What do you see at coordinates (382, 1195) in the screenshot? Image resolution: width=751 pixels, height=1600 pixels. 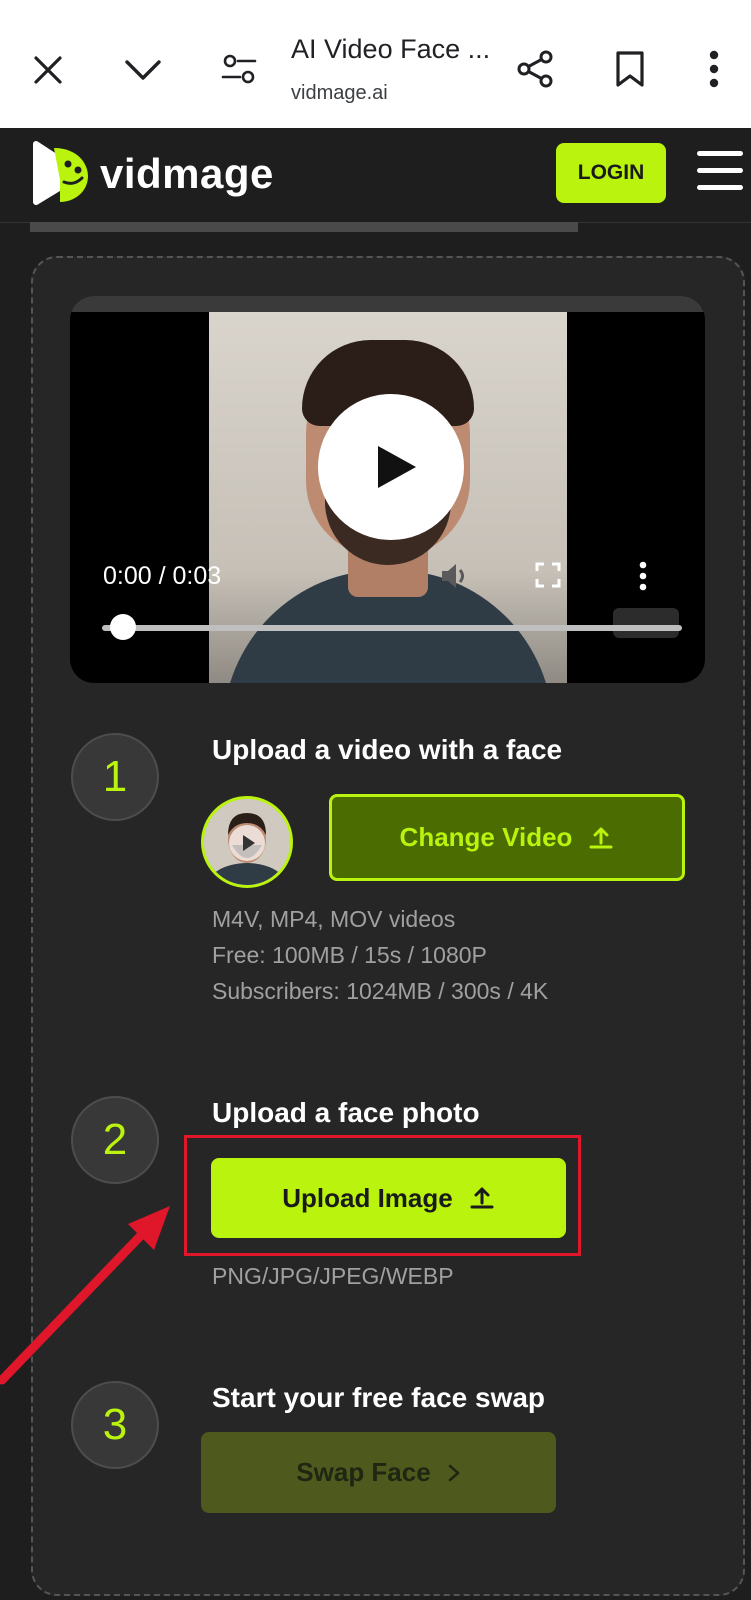 I see `highlight-box` at bounding box center [382, 1195].